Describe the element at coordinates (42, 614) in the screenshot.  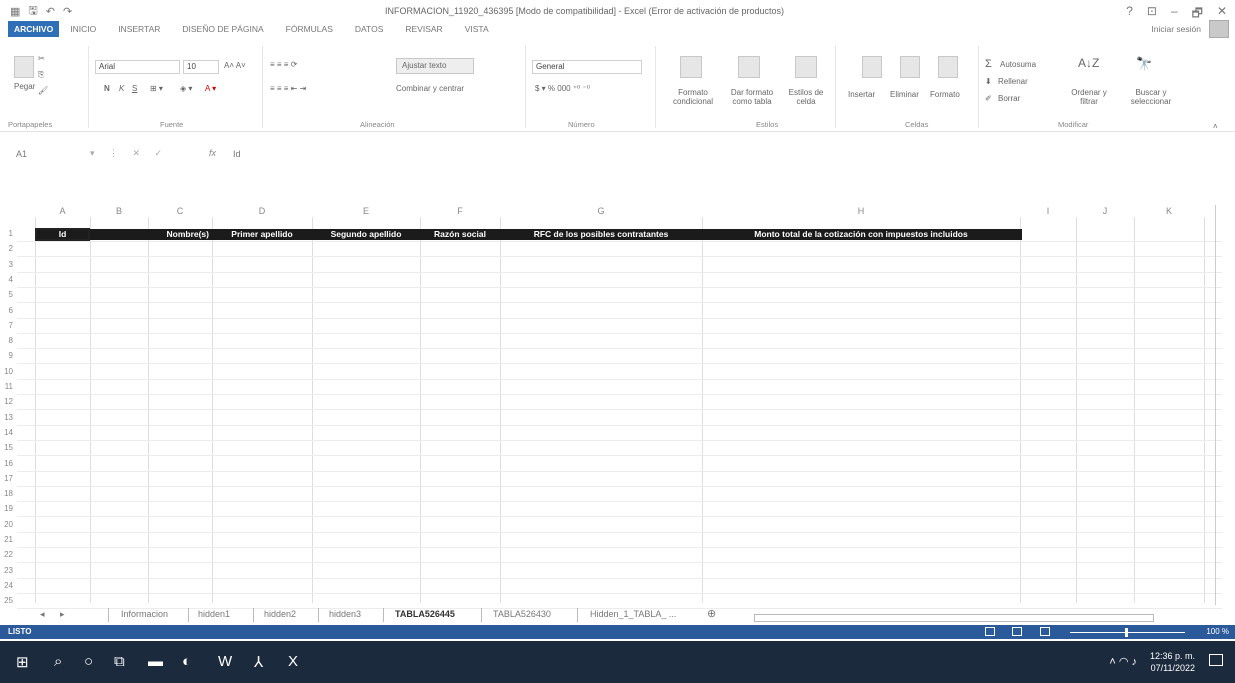
I see `prev-sheet-icon: ◂` at that location.